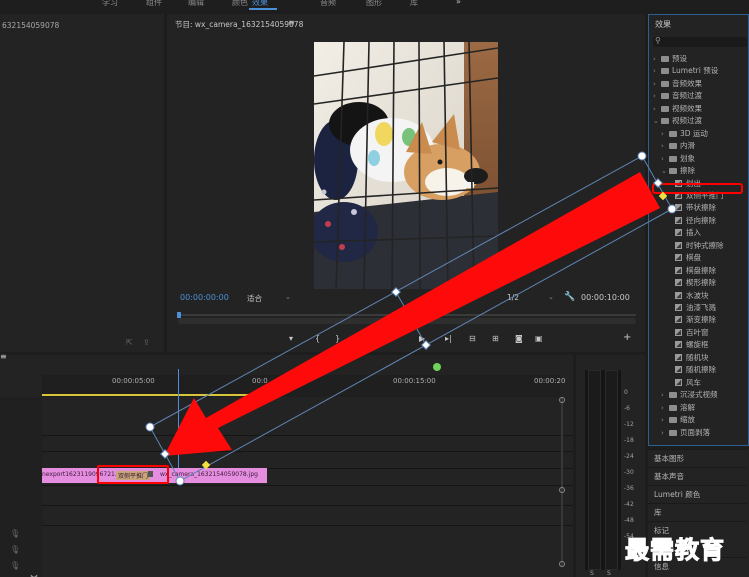 This screenshot has width=749, height=577. What do you see at coordinates (689, 345) in the screenshot?
I see `effects-item: 螺旋框` at bounding box center [689, 345].